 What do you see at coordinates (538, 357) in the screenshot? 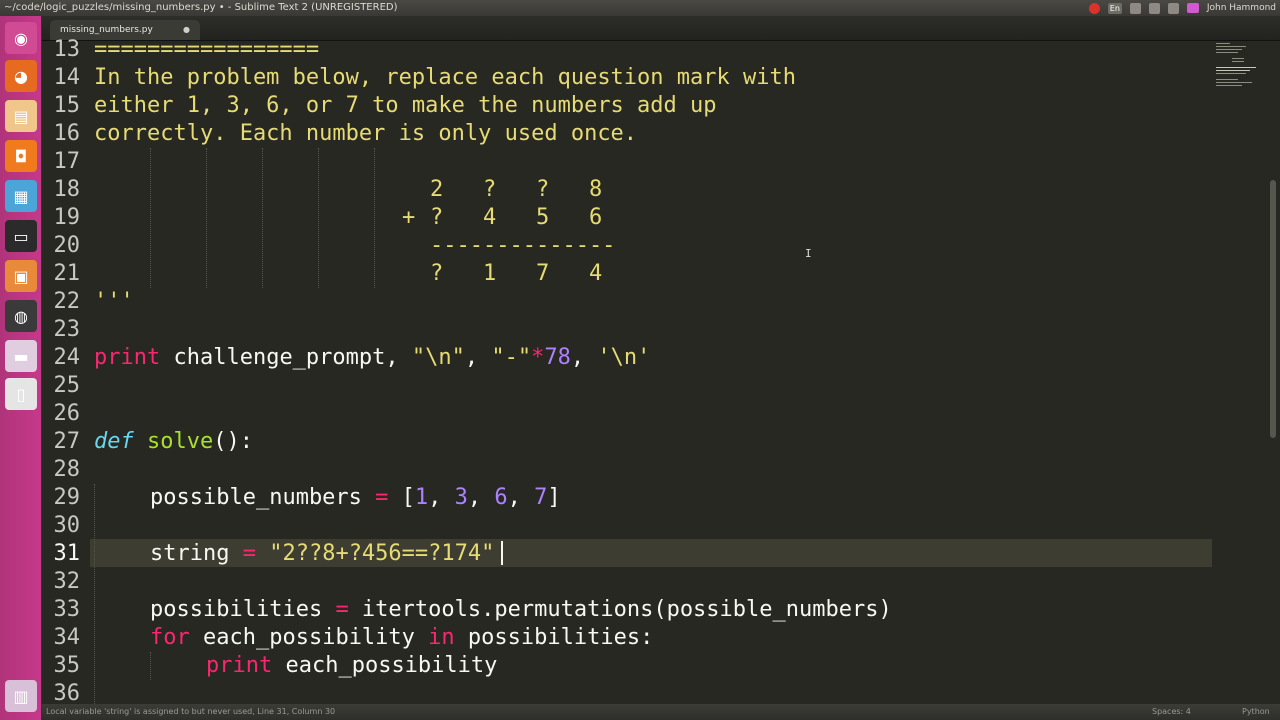
I see `operator: *` at bounding box center [538, 357].